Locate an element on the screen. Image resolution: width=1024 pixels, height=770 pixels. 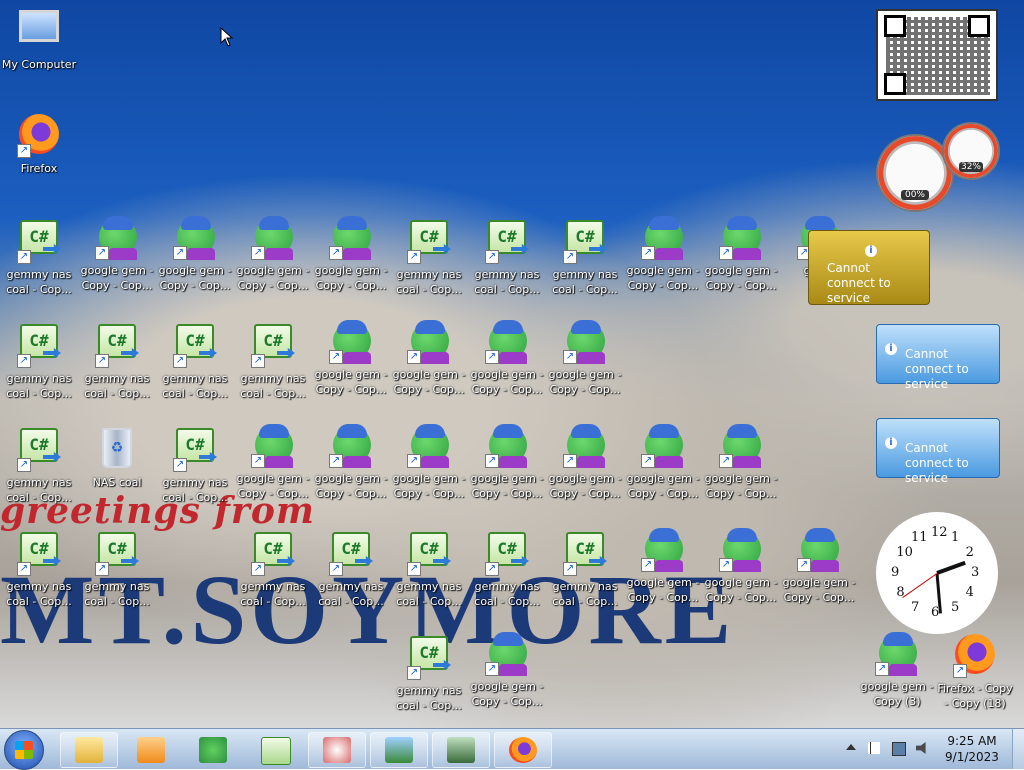
taskbar-photo-viewer-button is located at coordinates (399, 750).